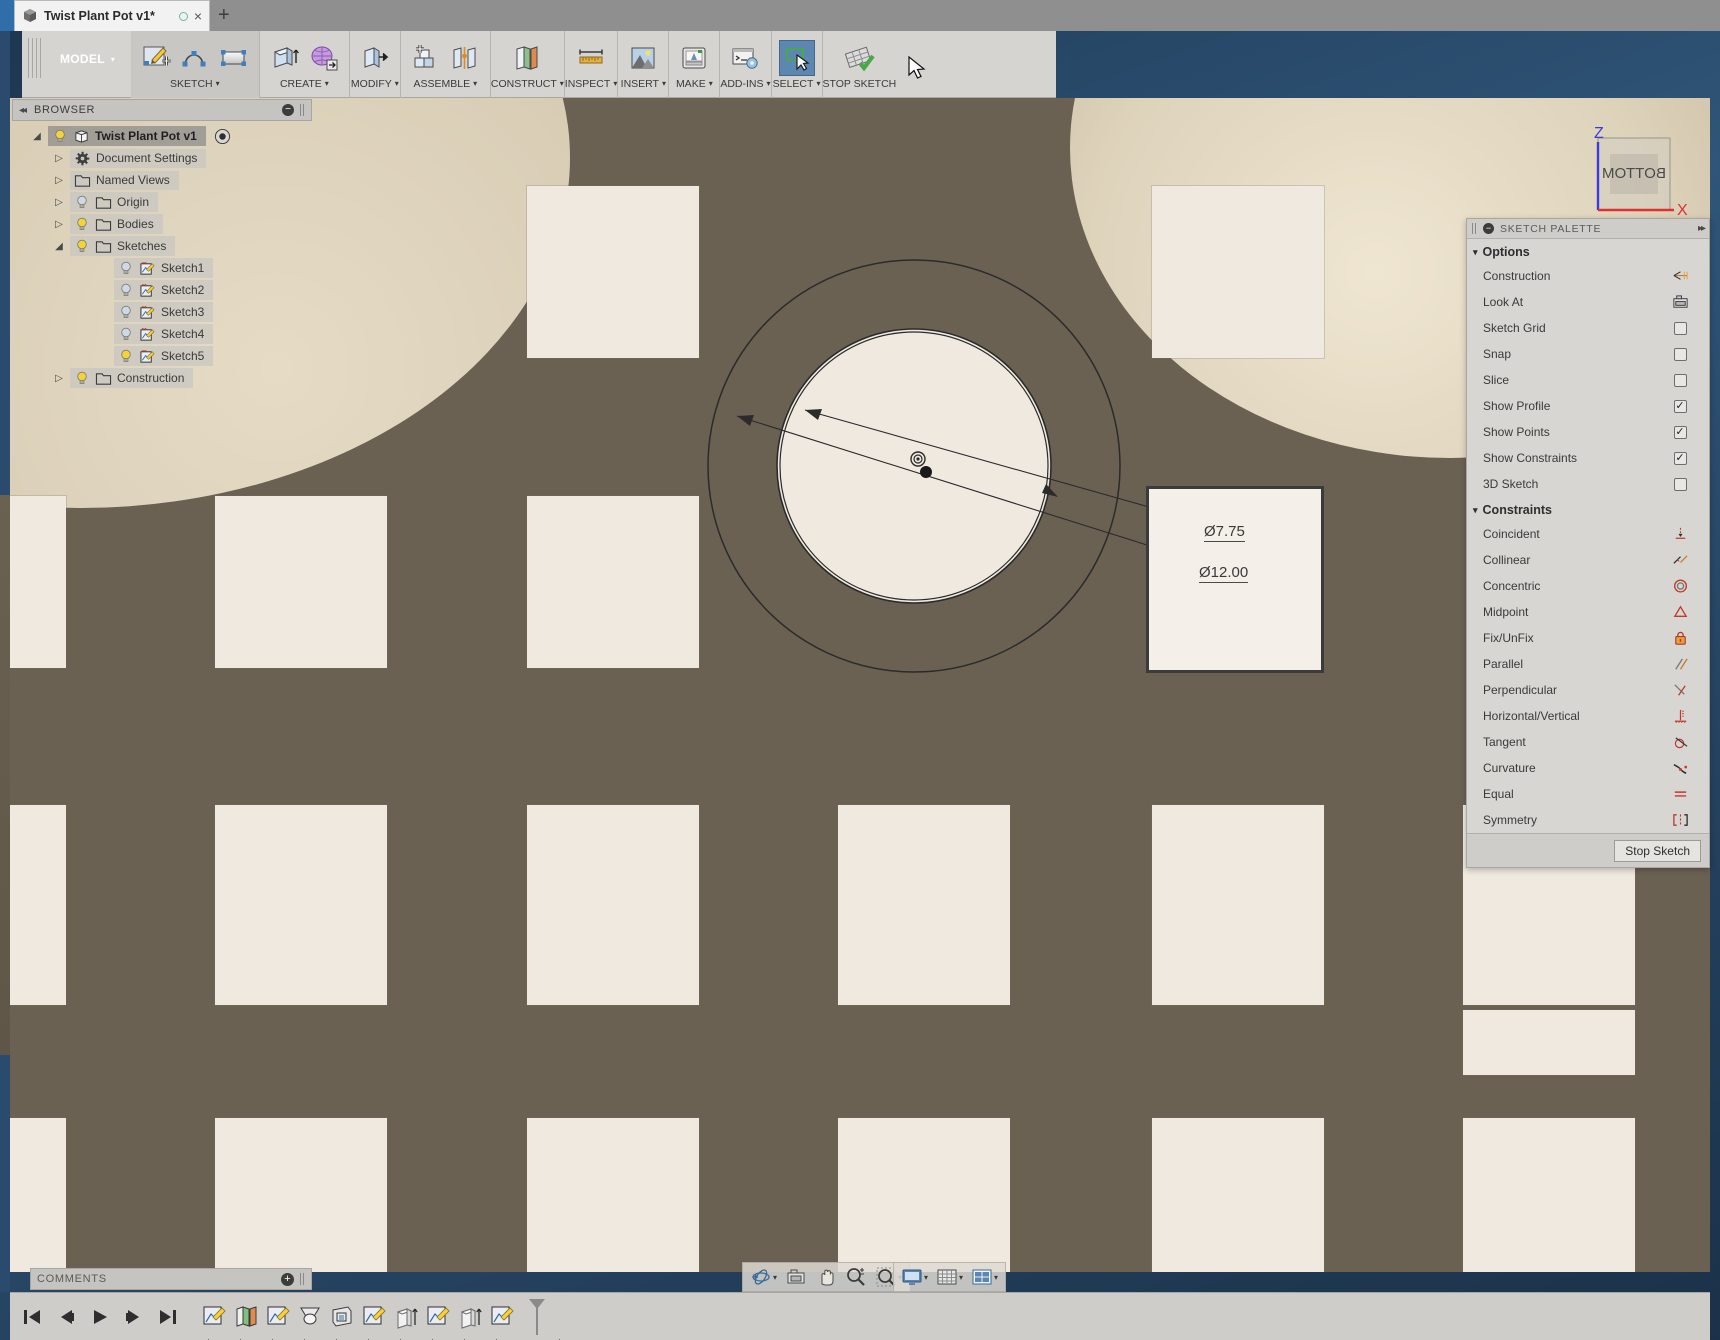 This screenshot has width=1720, height=1340. Describe the element at coordinates (87, 59) in the screenshot. I see `workspace-switcher: MODEL ▾` at that location.